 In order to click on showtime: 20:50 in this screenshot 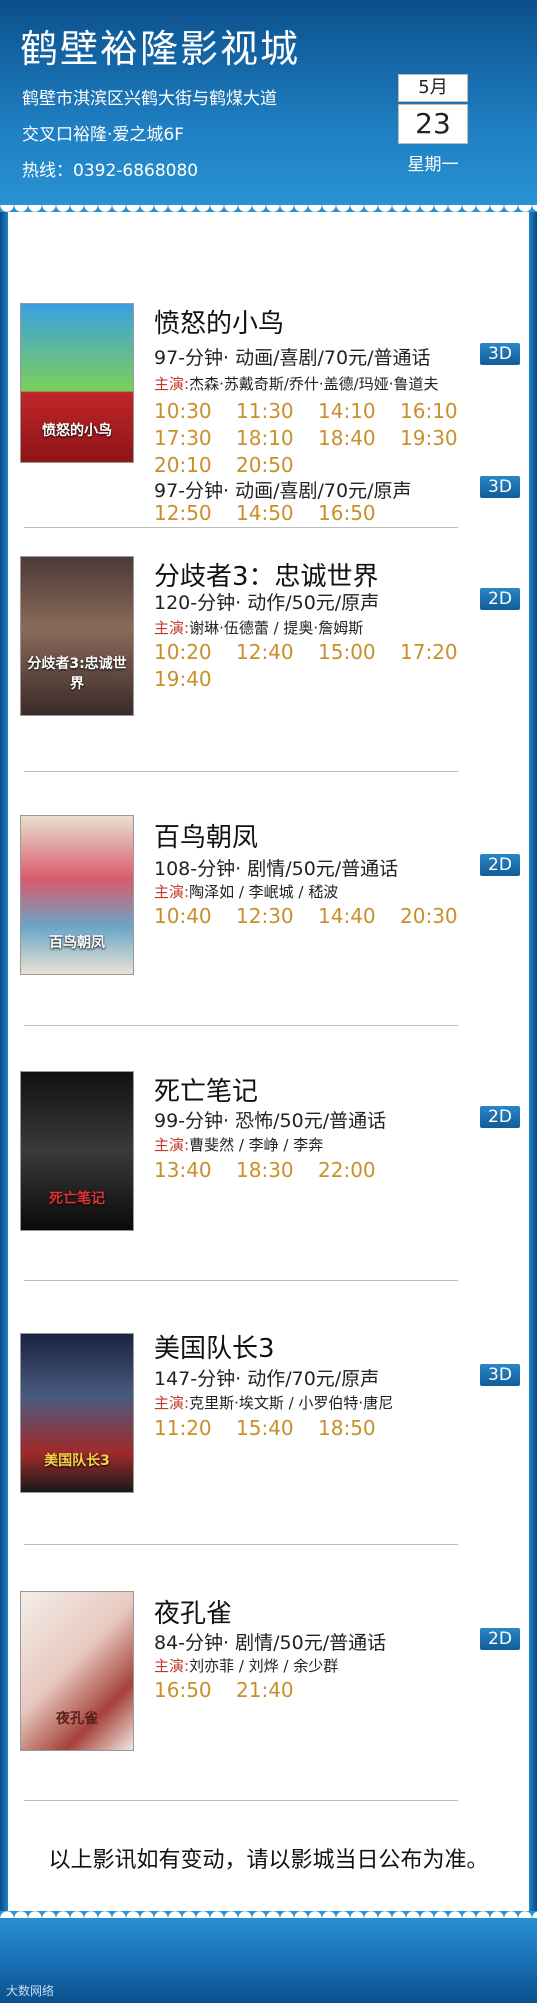, I will do `click(277, 465)`.